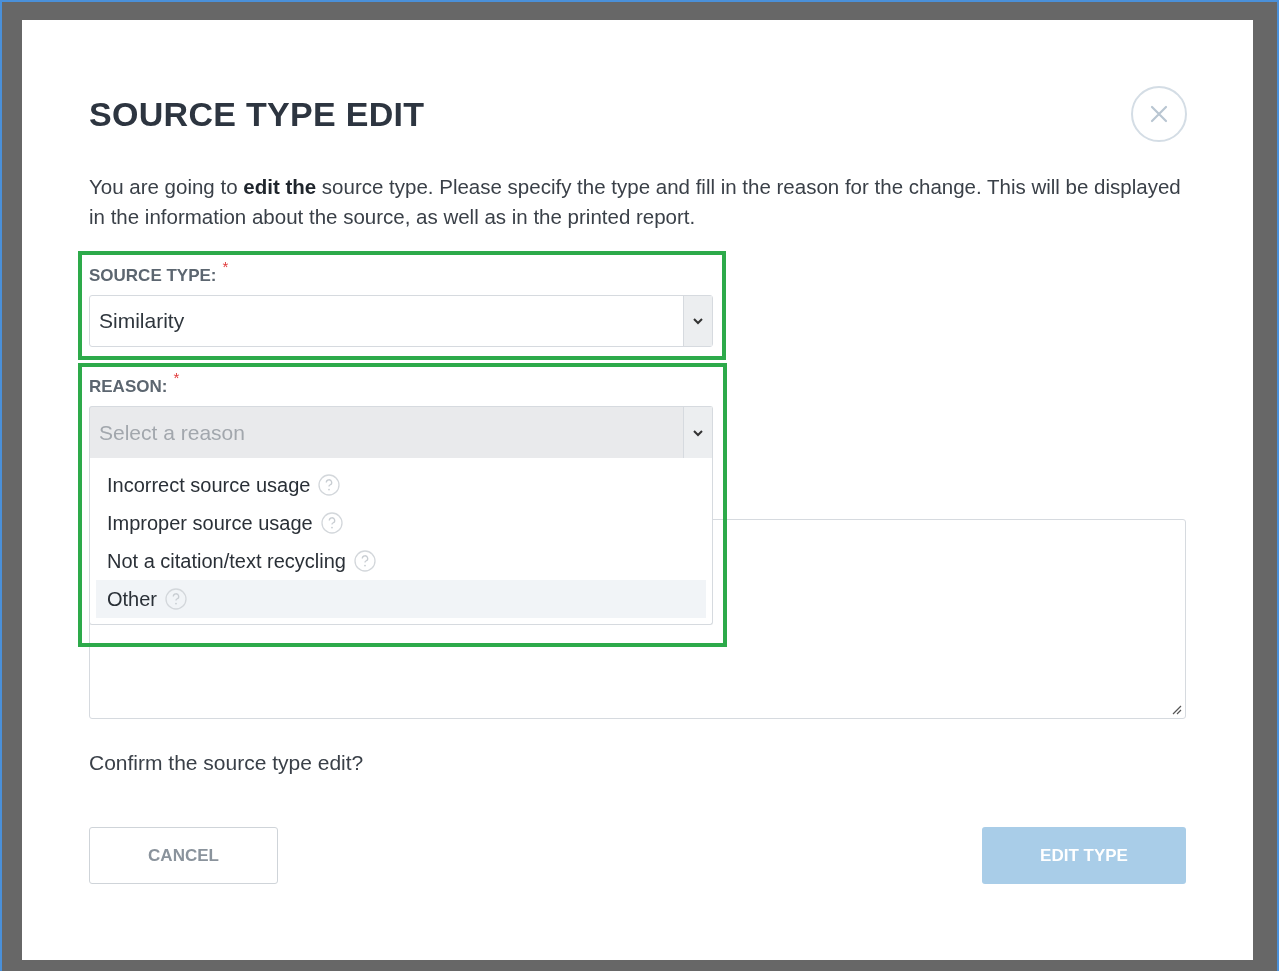 Image resolution: width=1279 pixels, height=971 pixels. What do you see at coordinates (257, 114) in the screenshot?
I see `dialog-title: SOURCE TYPE EDIT` at bounding box center [257, 114].